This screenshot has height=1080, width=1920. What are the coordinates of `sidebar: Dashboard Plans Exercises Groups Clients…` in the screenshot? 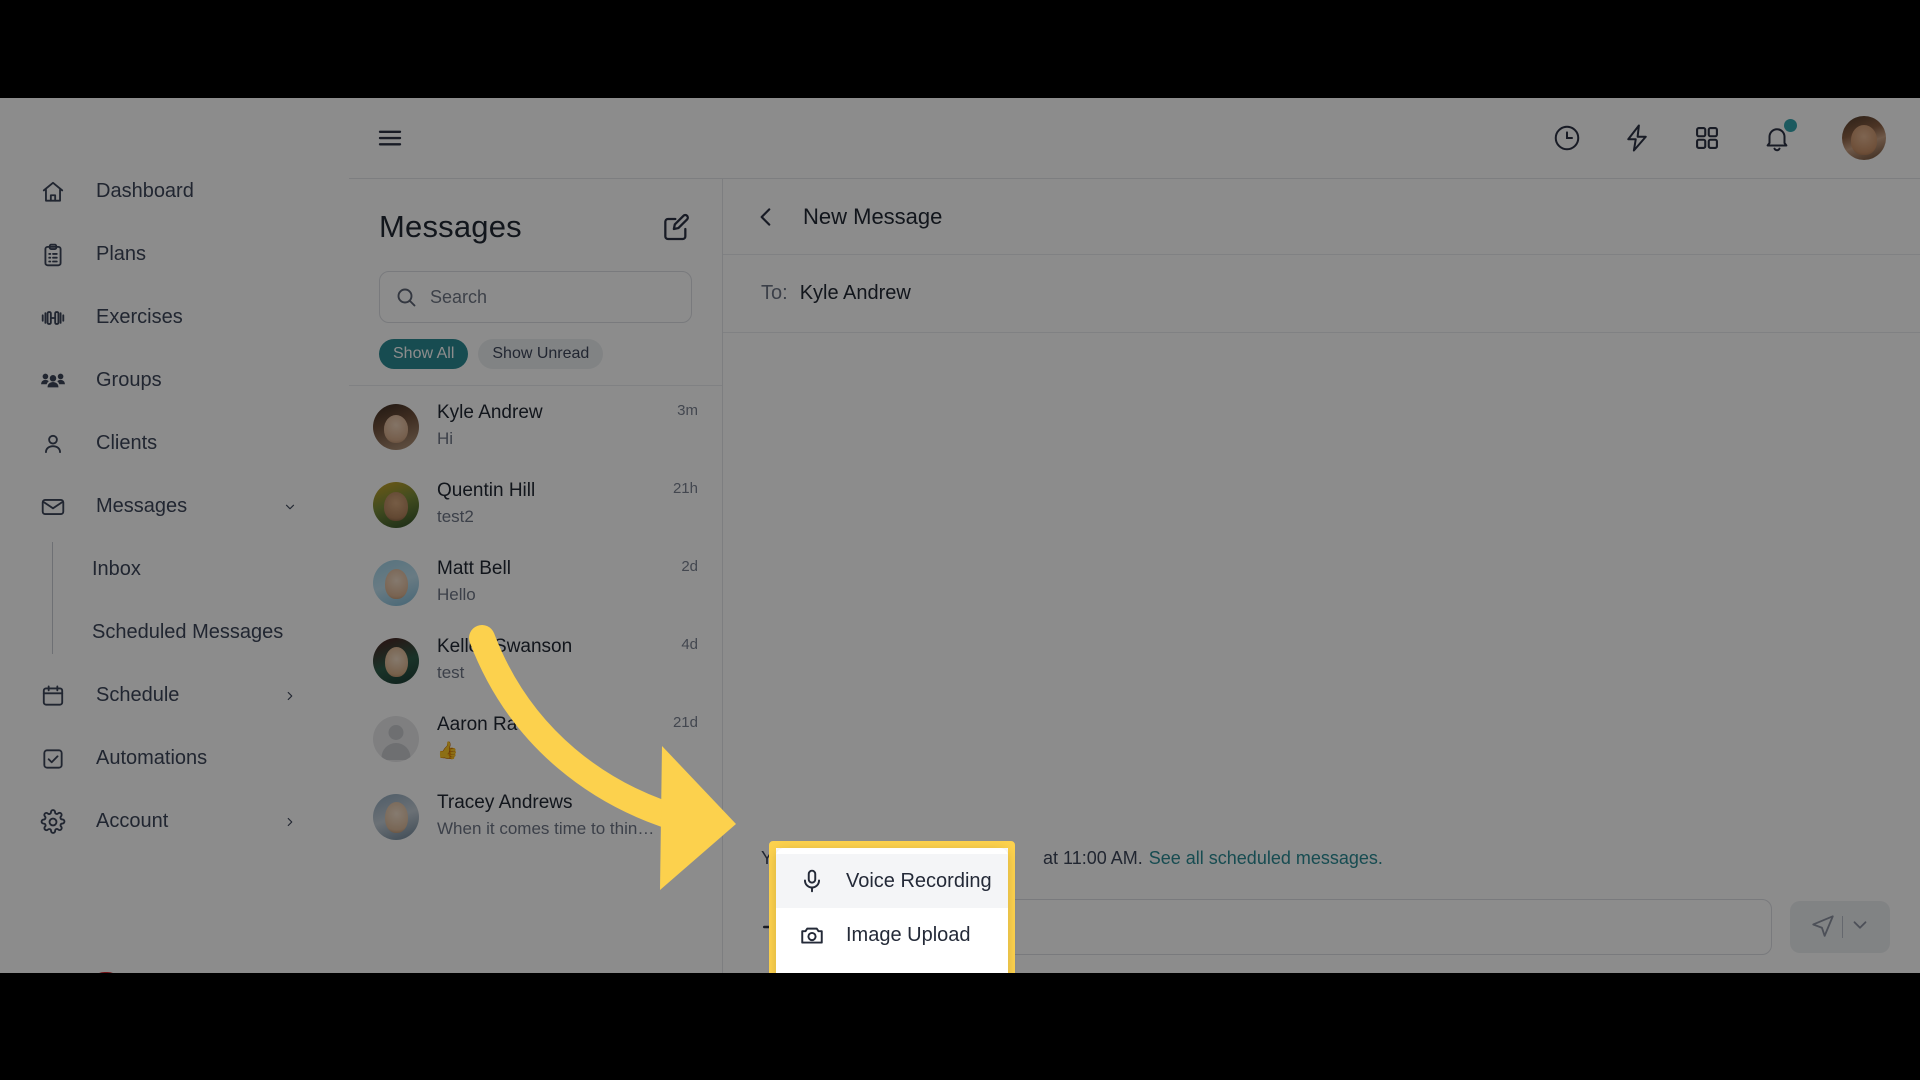 It's located at (174, 535).